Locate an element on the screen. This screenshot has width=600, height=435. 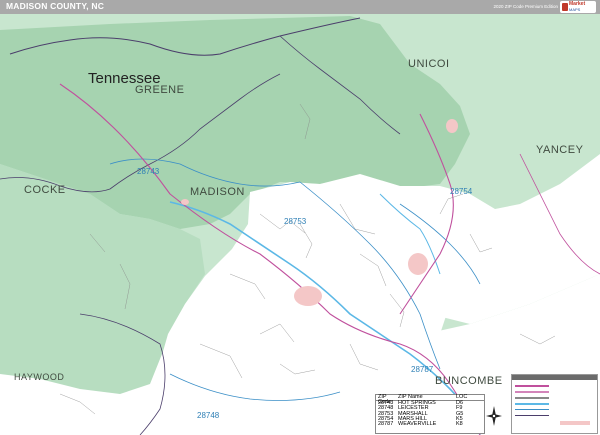
haywood-label: HAYWOOD is located at coordinates (39, 377).